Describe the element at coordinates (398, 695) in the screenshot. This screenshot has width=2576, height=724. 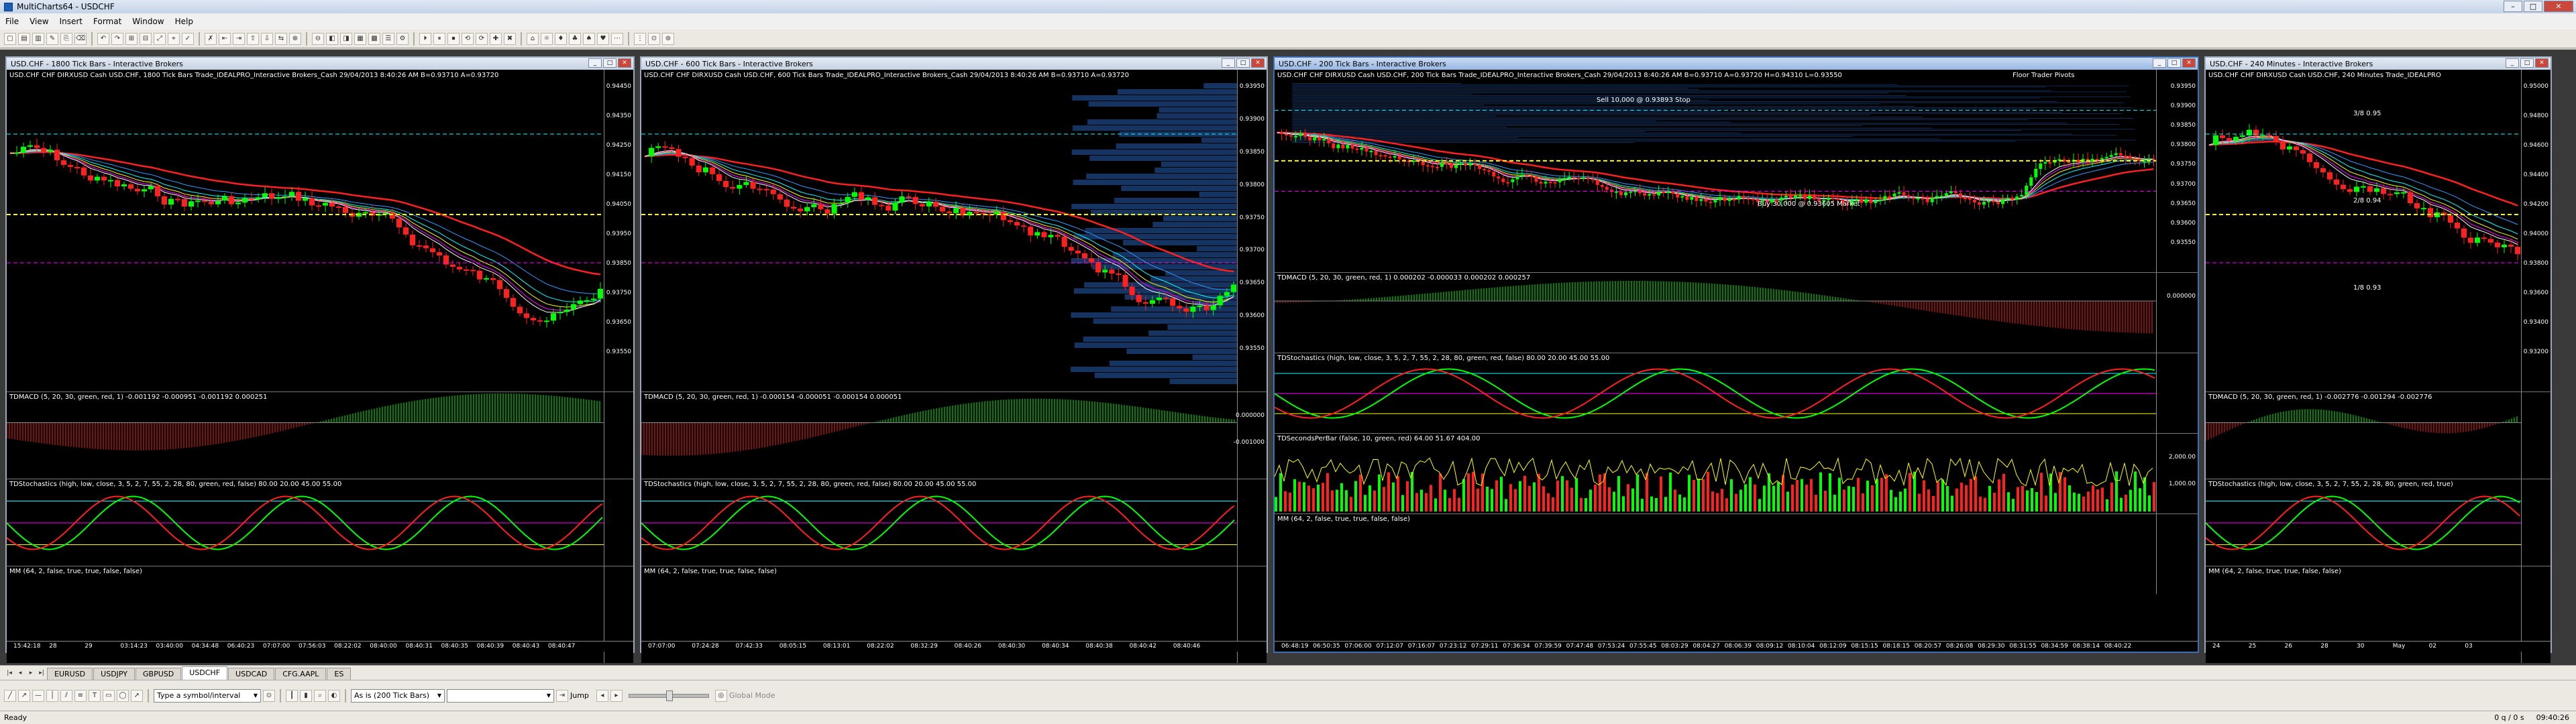
I see `interval-select: As is (200 Tick Bars) ▼` at that location.